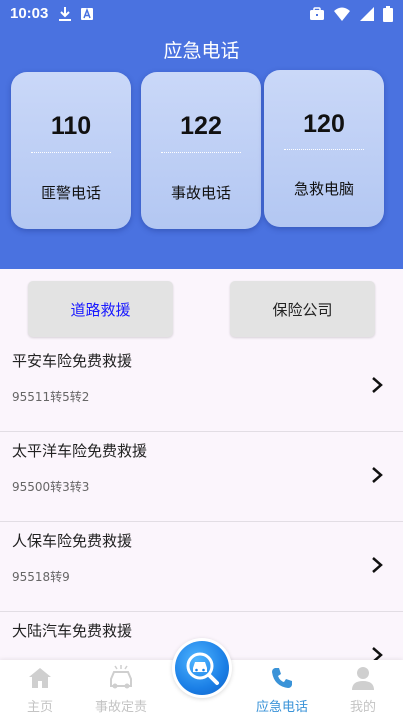 The image size is (403, 718). I want to click on nav-emergency-phone: 应急电话, so click(282, 689).